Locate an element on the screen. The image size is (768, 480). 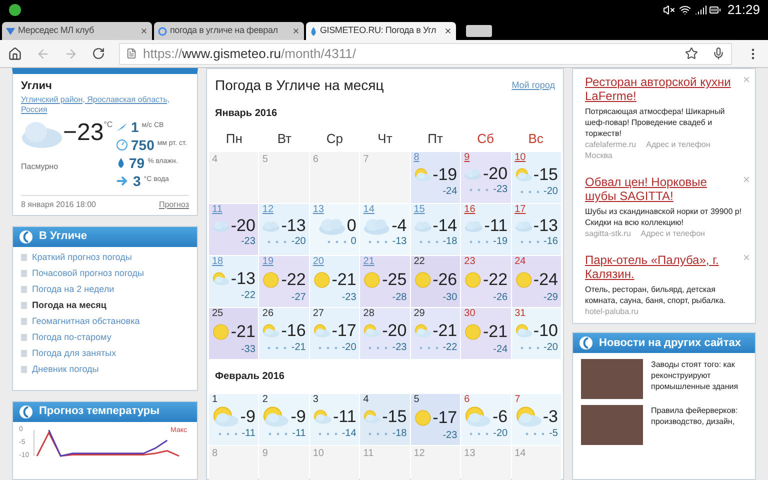
forecast-link: Прогноз is located at coordinates (173, 204).